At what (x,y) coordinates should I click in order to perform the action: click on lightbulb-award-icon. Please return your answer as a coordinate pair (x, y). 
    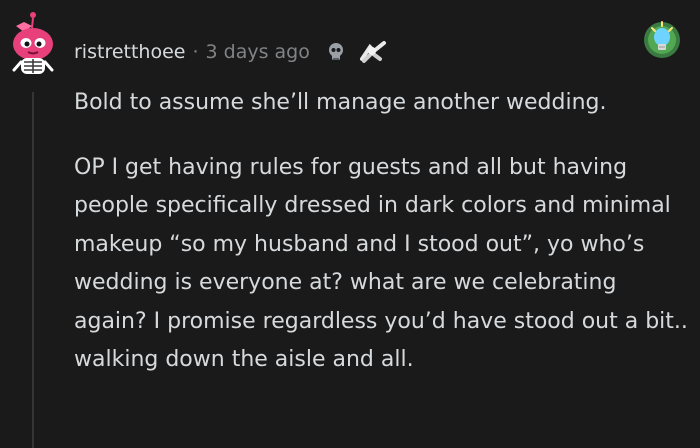
    Looking at the image, I should click on (662, 40).